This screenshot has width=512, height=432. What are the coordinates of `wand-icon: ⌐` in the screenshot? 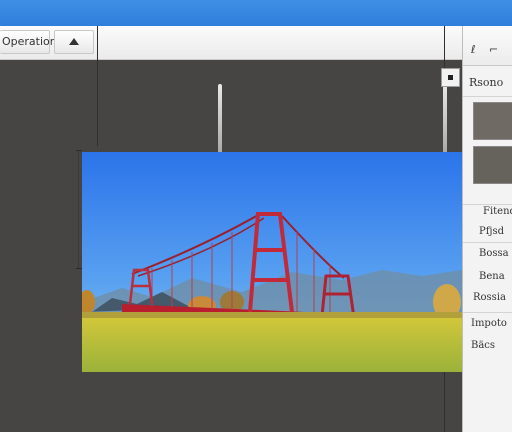 It's located at (493, 49).